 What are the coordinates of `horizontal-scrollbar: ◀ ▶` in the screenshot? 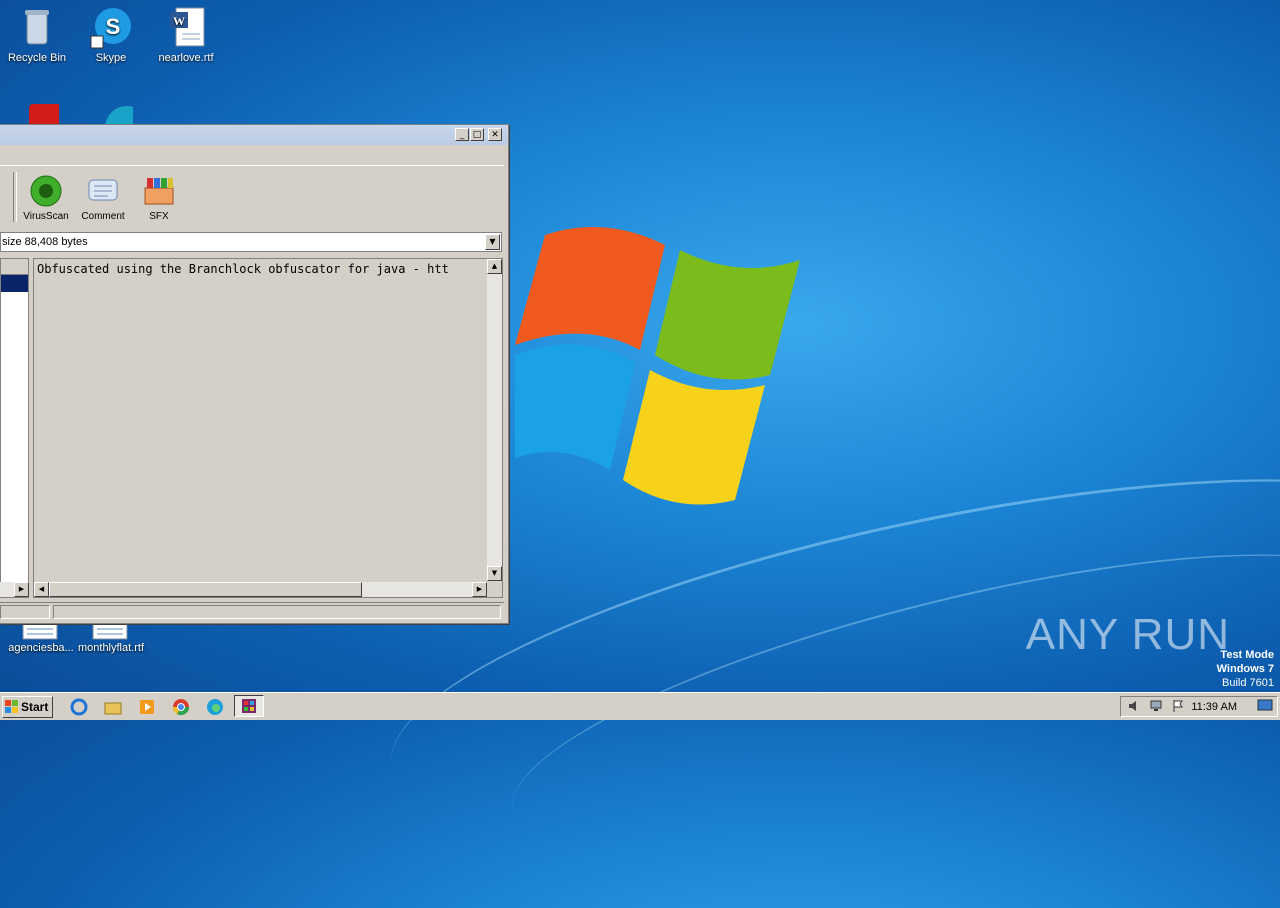 It's located at (260, 589).